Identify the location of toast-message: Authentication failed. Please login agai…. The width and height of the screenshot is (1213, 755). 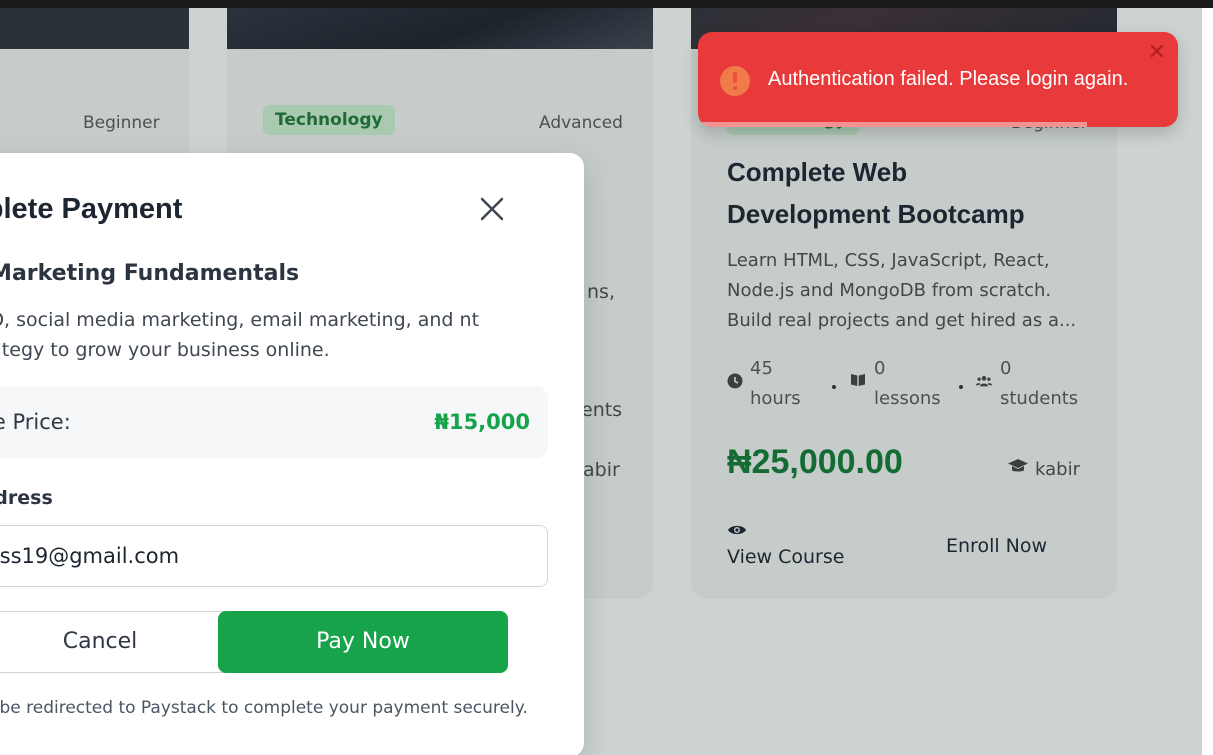
(948, 79).